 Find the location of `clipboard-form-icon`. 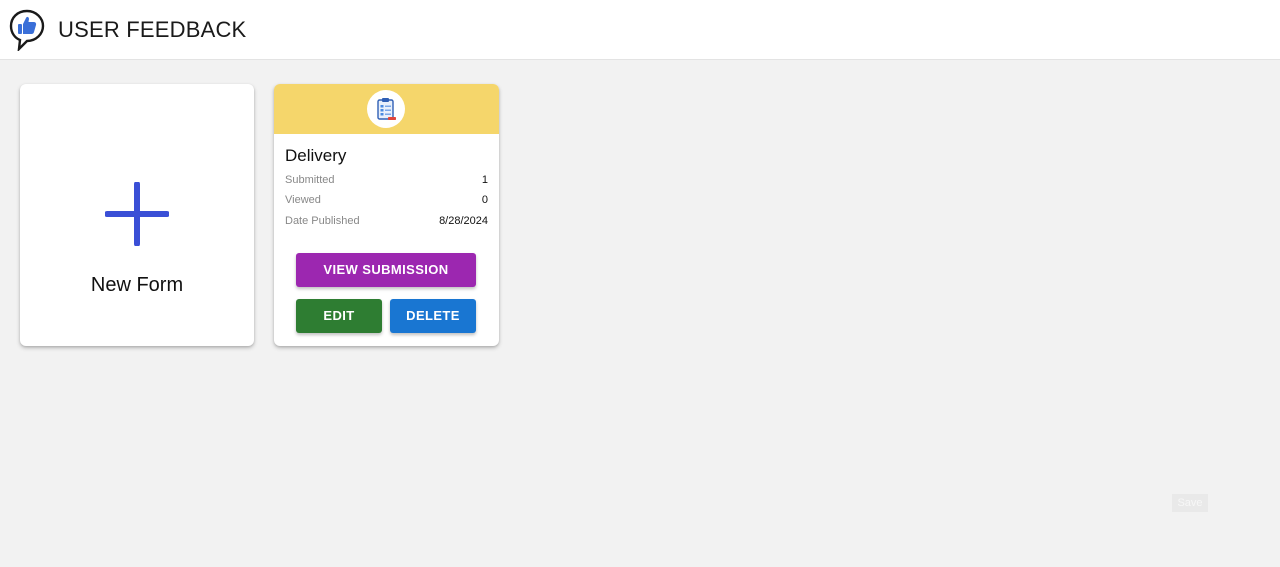

clipboard-form-icon is located at coordinates (386, 109).